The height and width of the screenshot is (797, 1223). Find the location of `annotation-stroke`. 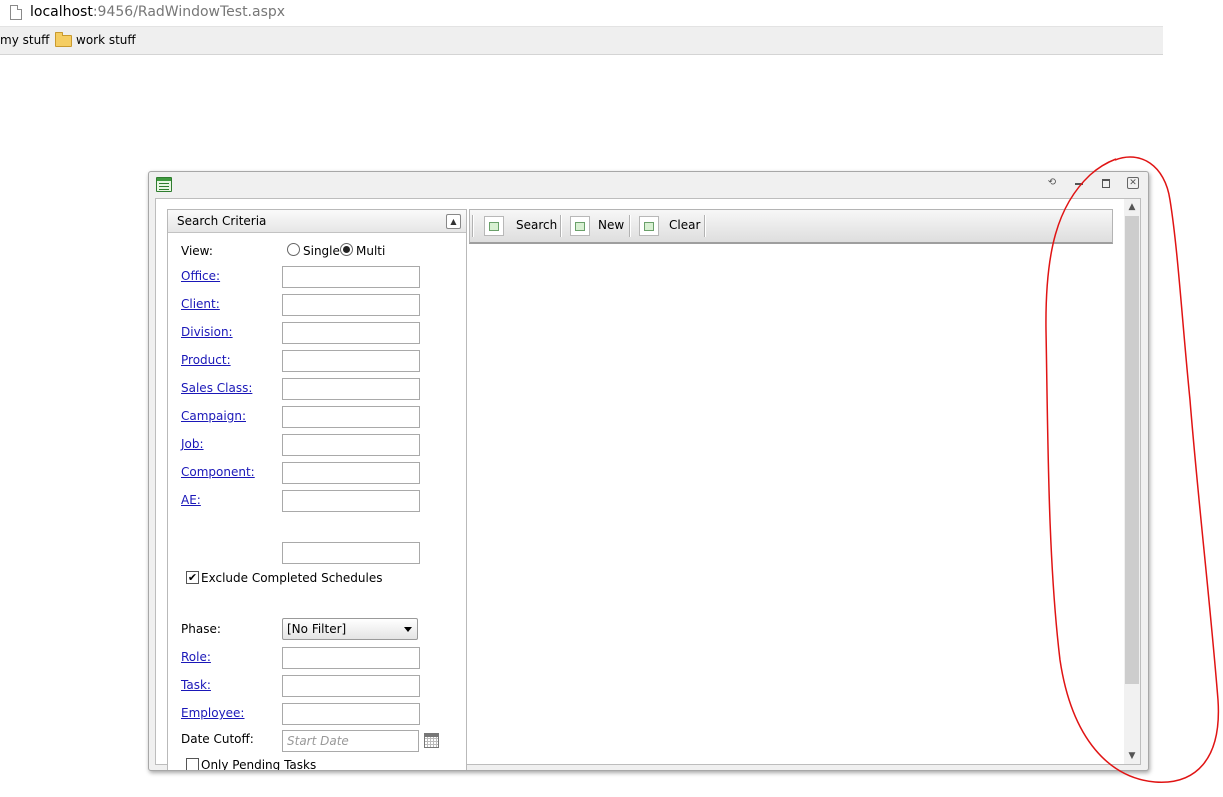

annotation-stroke is located at coordinates (1132, 469).